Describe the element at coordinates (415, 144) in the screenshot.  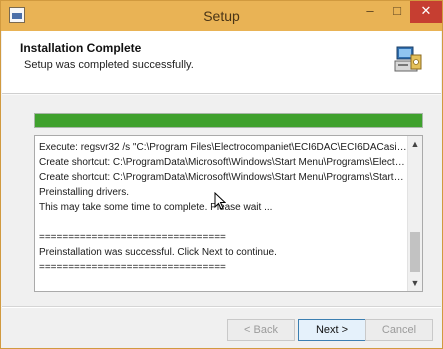
I see `scroll-up-icon: ▲` at that location.